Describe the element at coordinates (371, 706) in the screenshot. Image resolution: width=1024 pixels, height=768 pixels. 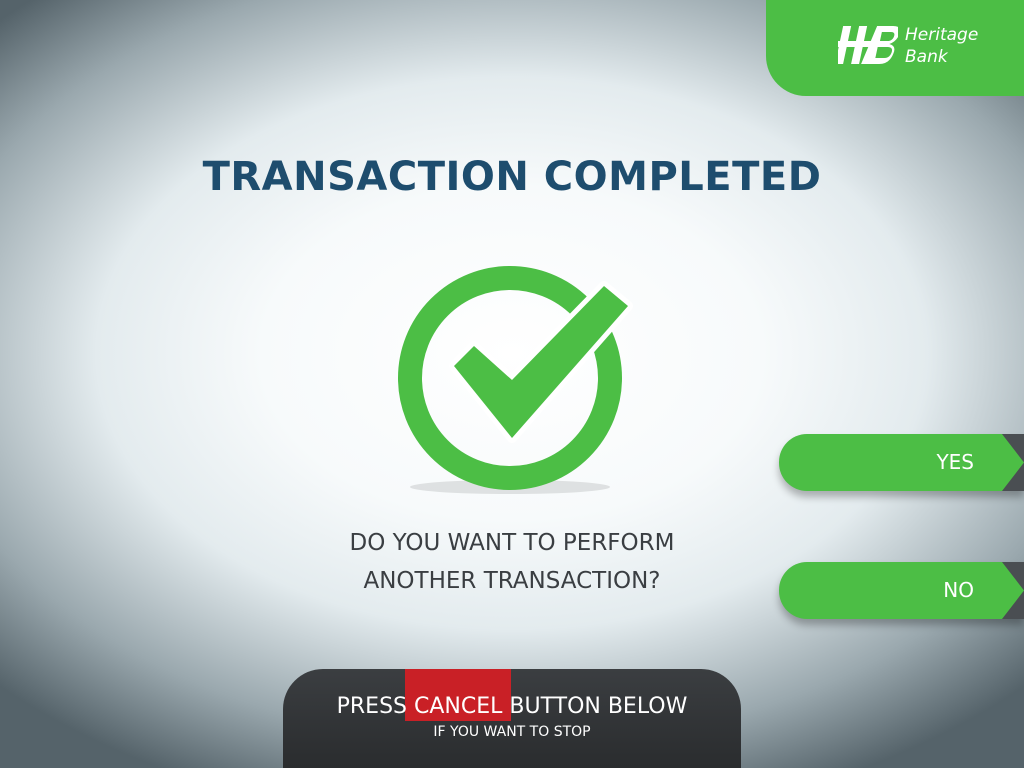
I see `cancel-prefix: PRESS` at that location.